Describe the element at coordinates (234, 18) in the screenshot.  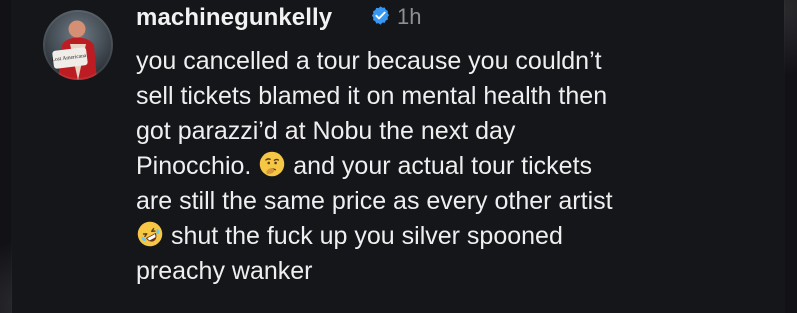
I see `username: machinegunkelly` at that location.